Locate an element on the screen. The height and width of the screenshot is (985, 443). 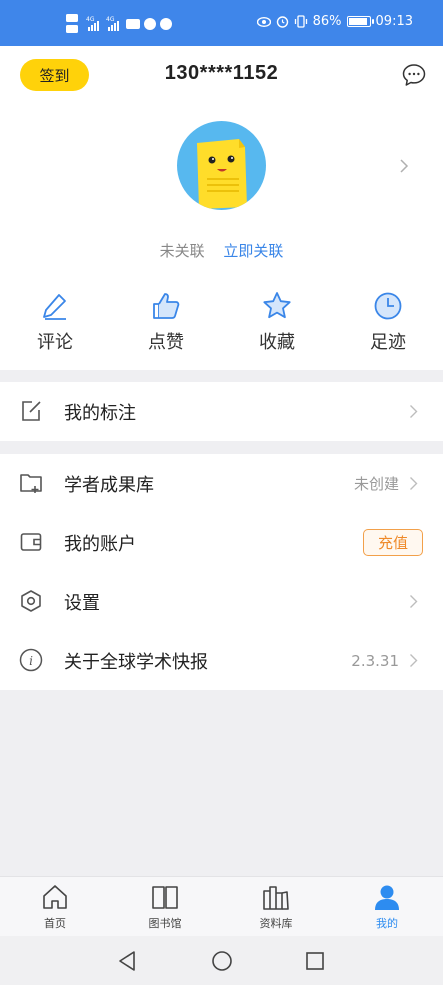
eye-icon is located at coordinates (263, 21).